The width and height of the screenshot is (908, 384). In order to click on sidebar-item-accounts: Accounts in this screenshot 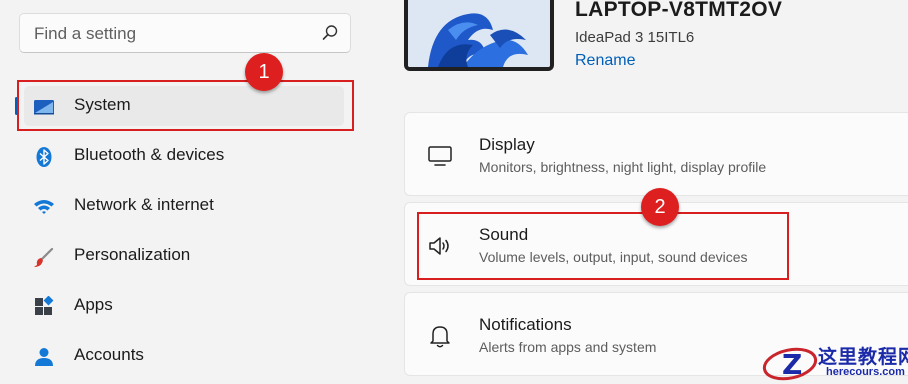, I will do `click(184, 356)`.